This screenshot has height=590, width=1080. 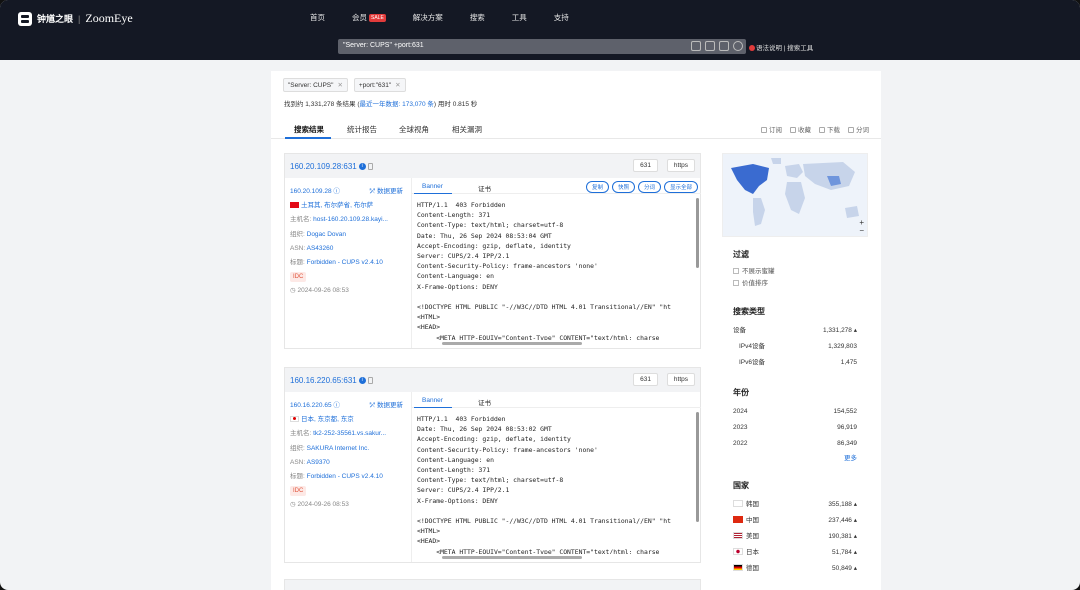 What do you see at coordinates (302, 434) in the screenshot?
I see `hostname-label: 主机名:` at bounding box center [302, 434].